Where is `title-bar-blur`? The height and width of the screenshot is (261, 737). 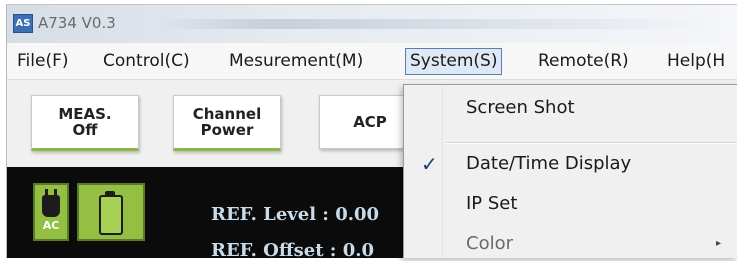
title-bar-blur is located at coordinates (437, 24).